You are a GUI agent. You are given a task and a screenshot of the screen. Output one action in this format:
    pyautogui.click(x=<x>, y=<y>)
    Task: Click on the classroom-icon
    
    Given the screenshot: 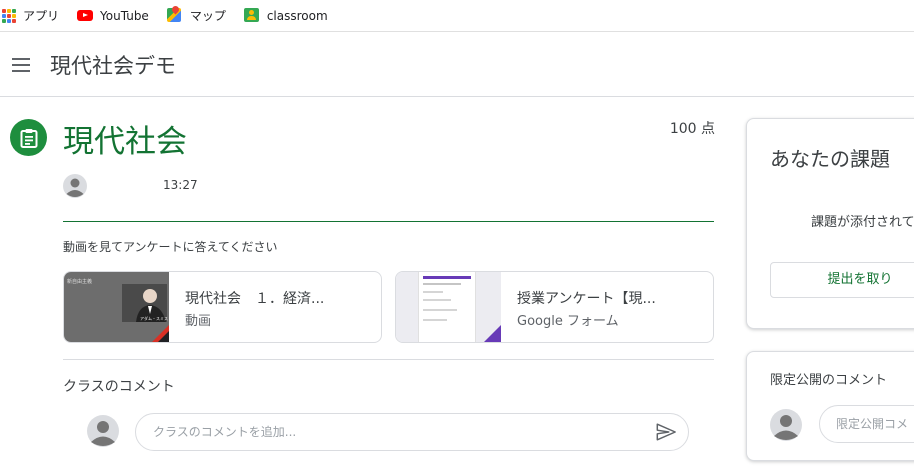 What is the action you would take?
    pyautogui.click(x=251, y=14)
    